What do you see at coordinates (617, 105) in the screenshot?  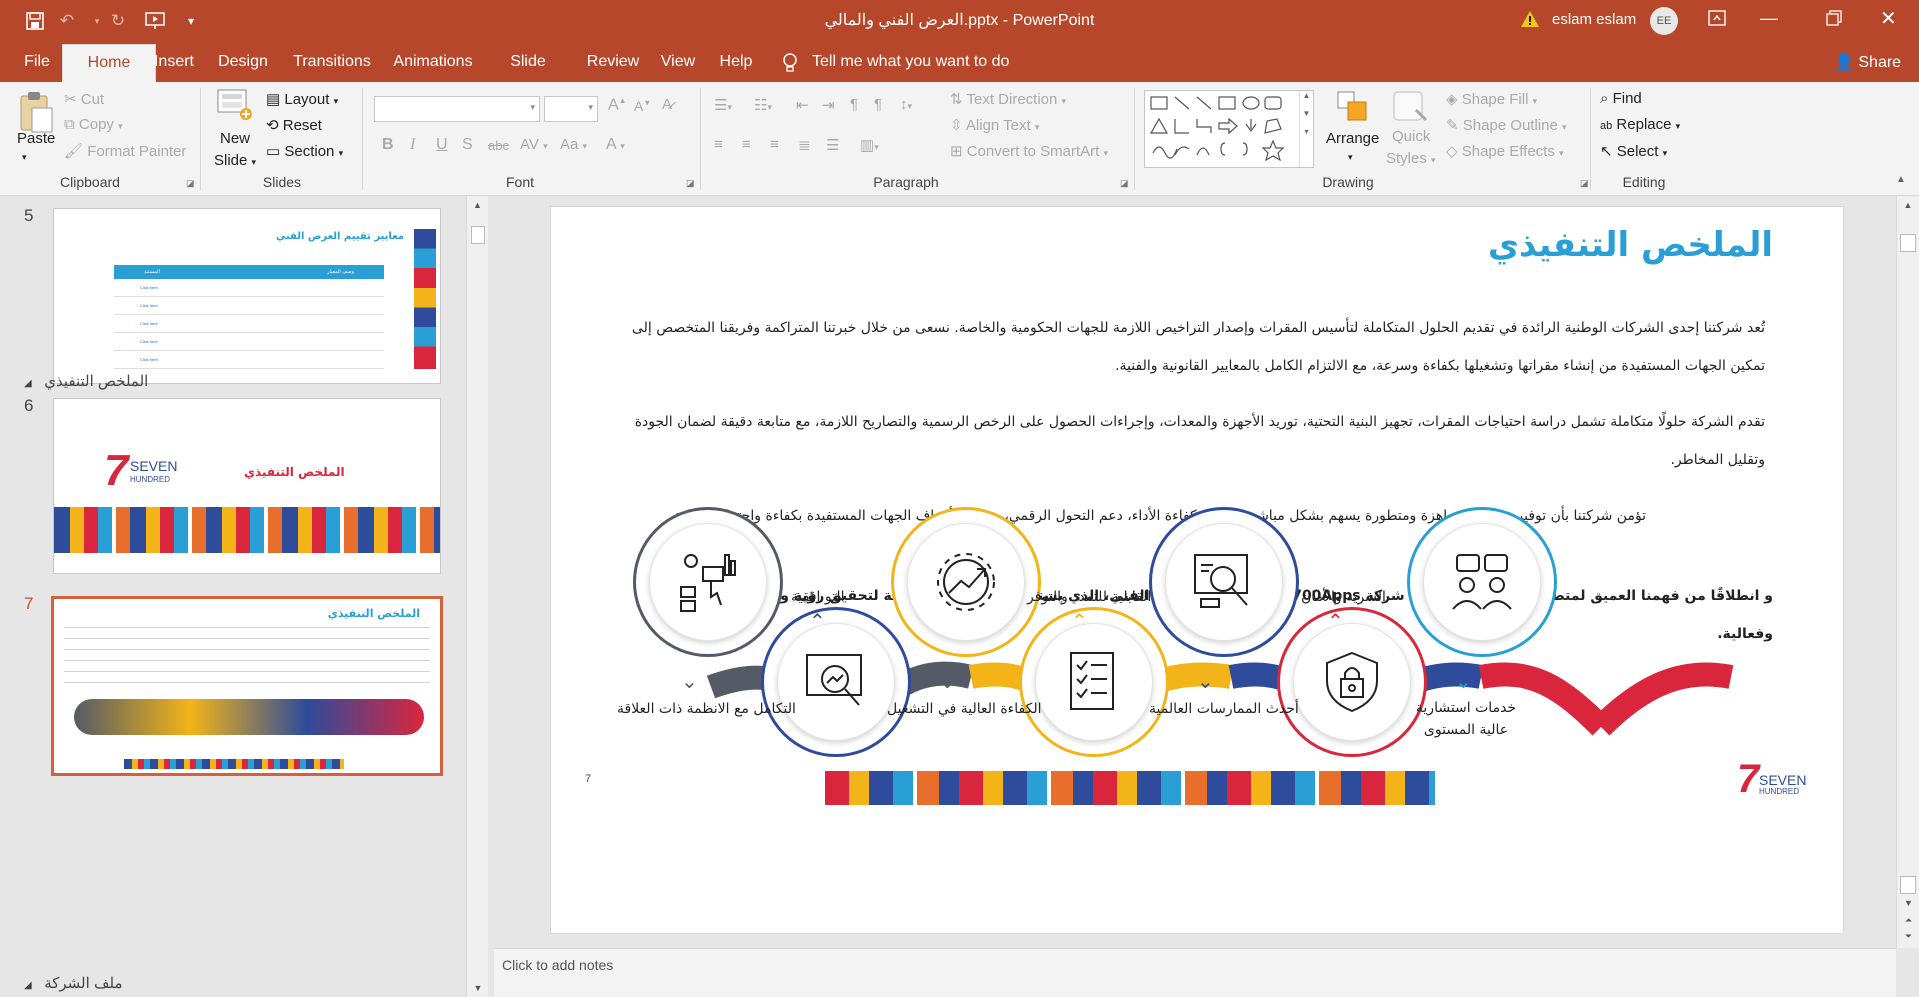 I see `increase-font-icon: A▲` at bounding box center [617, 105].